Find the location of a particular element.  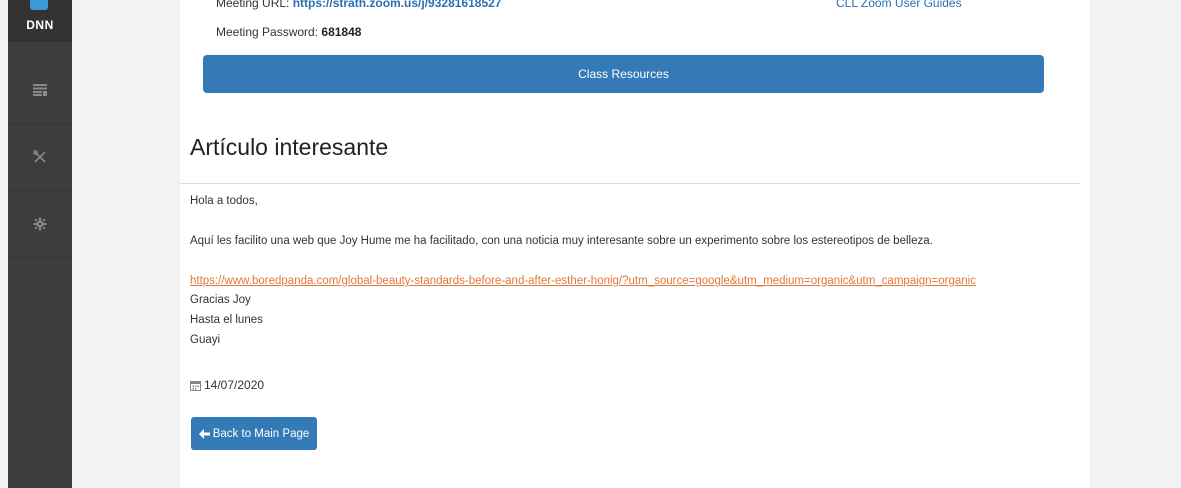

dnn-logo: DNN is located at coordinates (40, 21).